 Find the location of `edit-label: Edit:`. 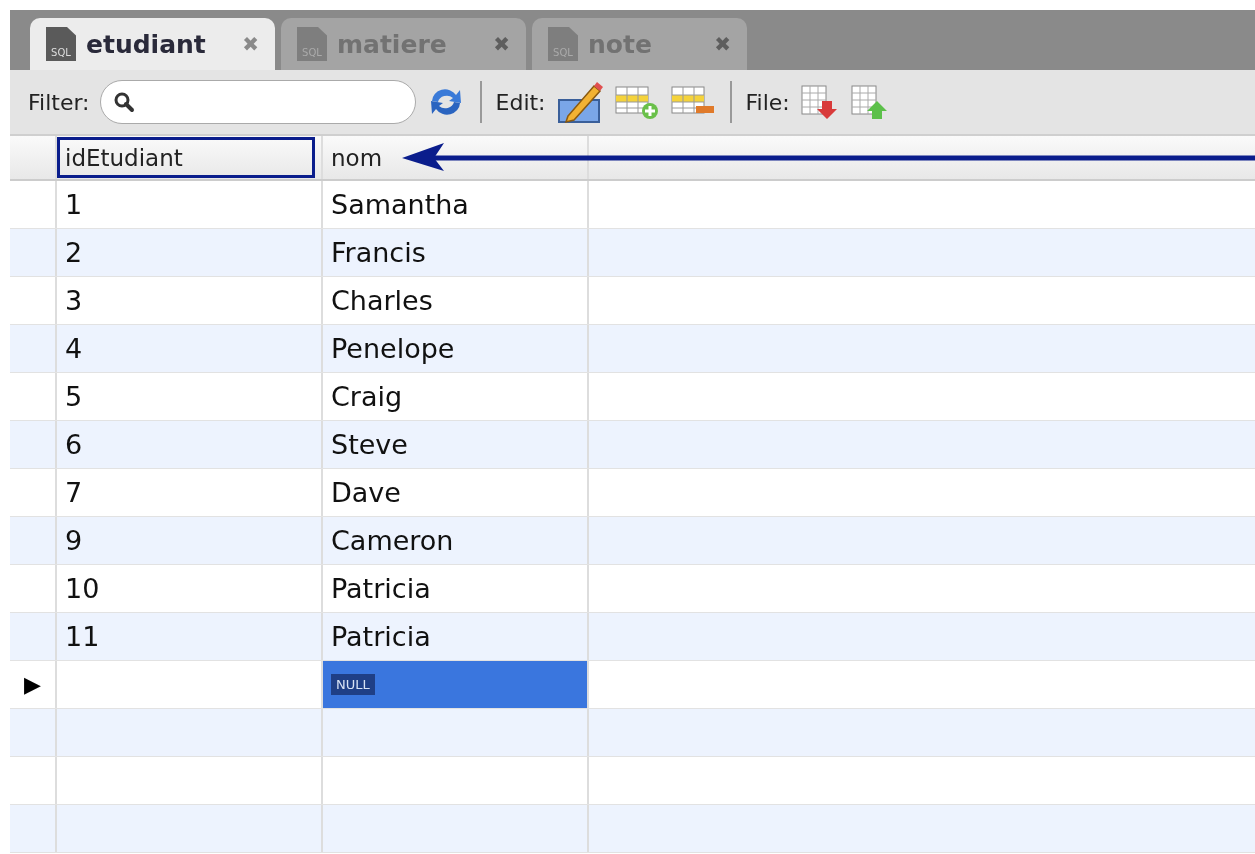

edit-label: Edit: is located at coordinates (520, 102).